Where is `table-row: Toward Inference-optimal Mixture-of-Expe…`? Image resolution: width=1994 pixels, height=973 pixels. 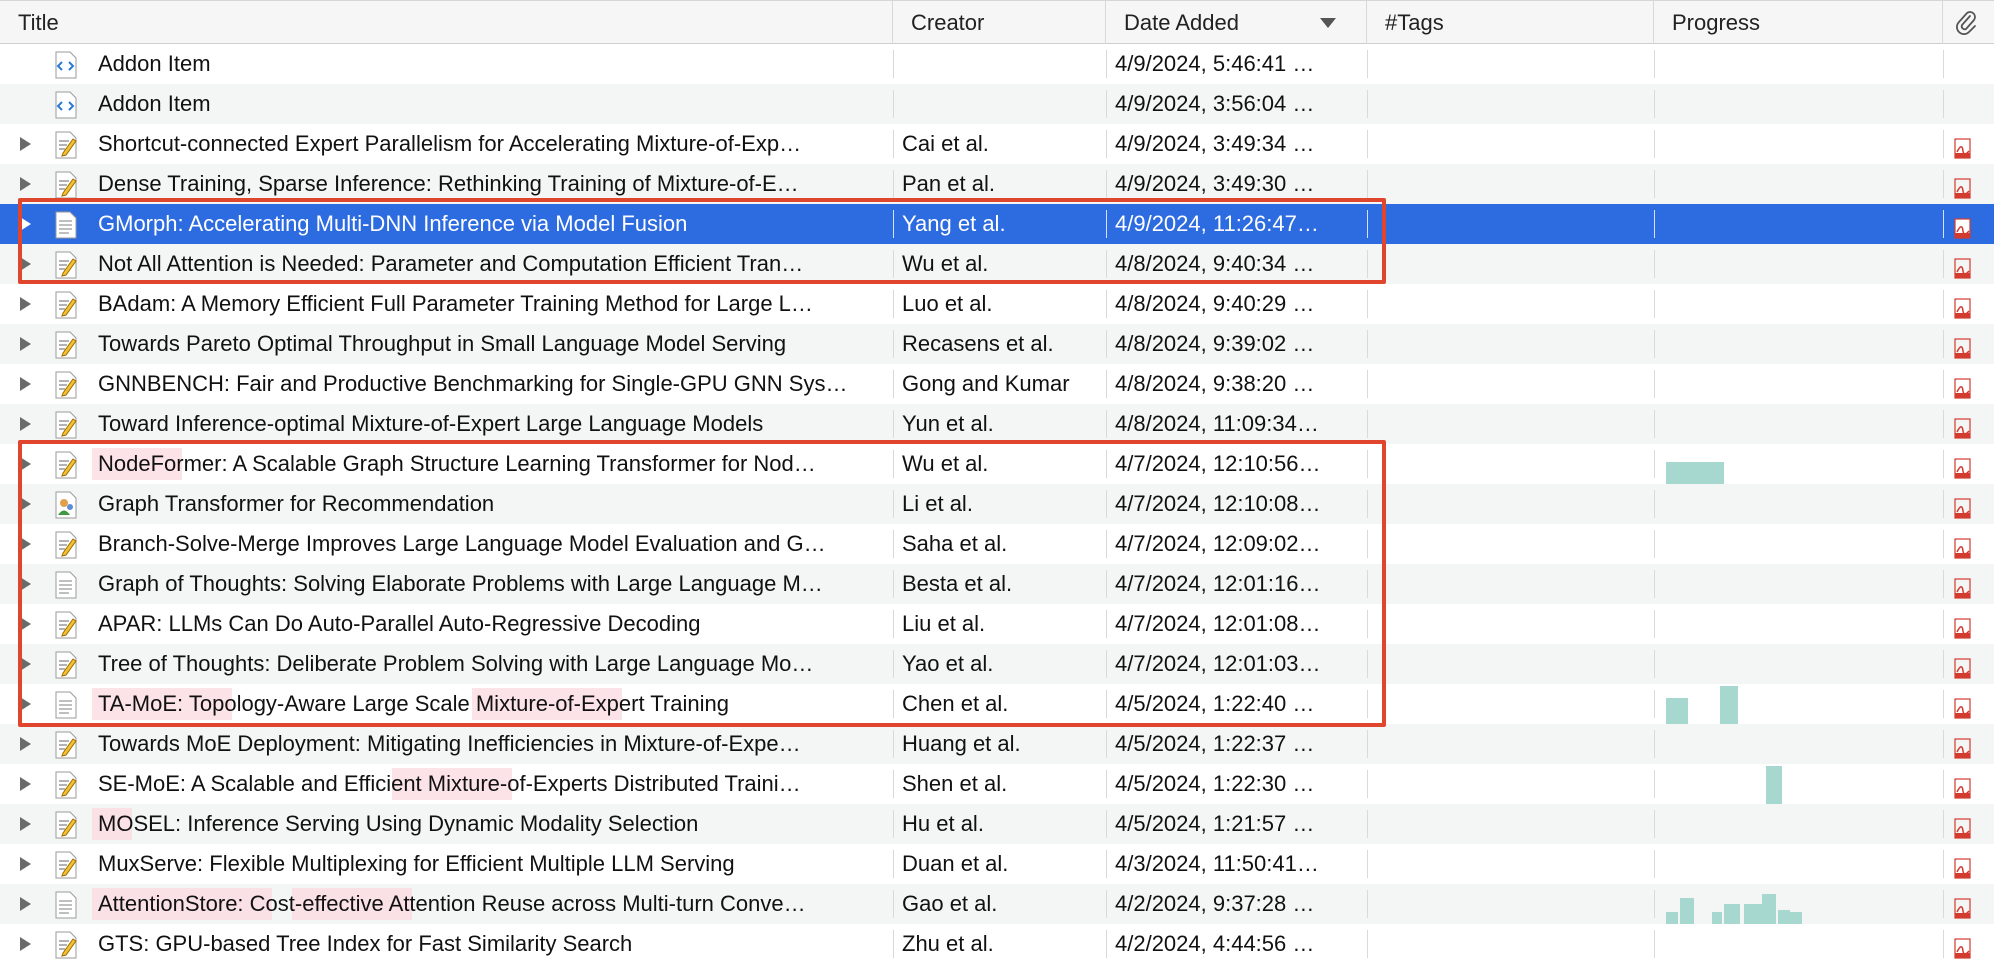 table-row: Toward Inference-optimal Mixture-of-Expe… is located at coordinates (997, 424).